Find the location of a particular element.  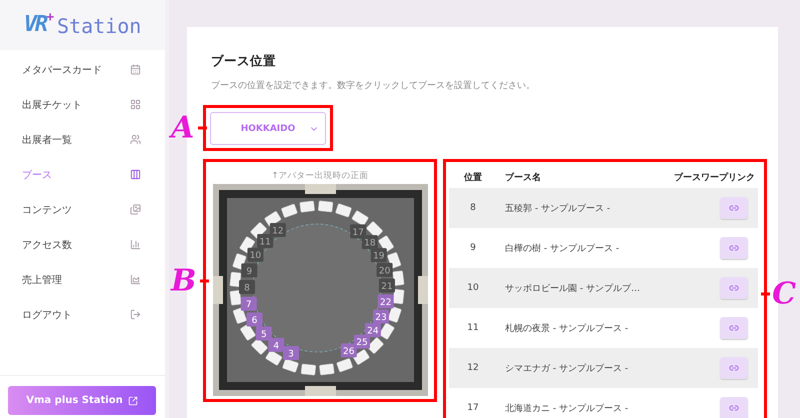

table-cell-text: 10 is located at coordinates (473, 288).